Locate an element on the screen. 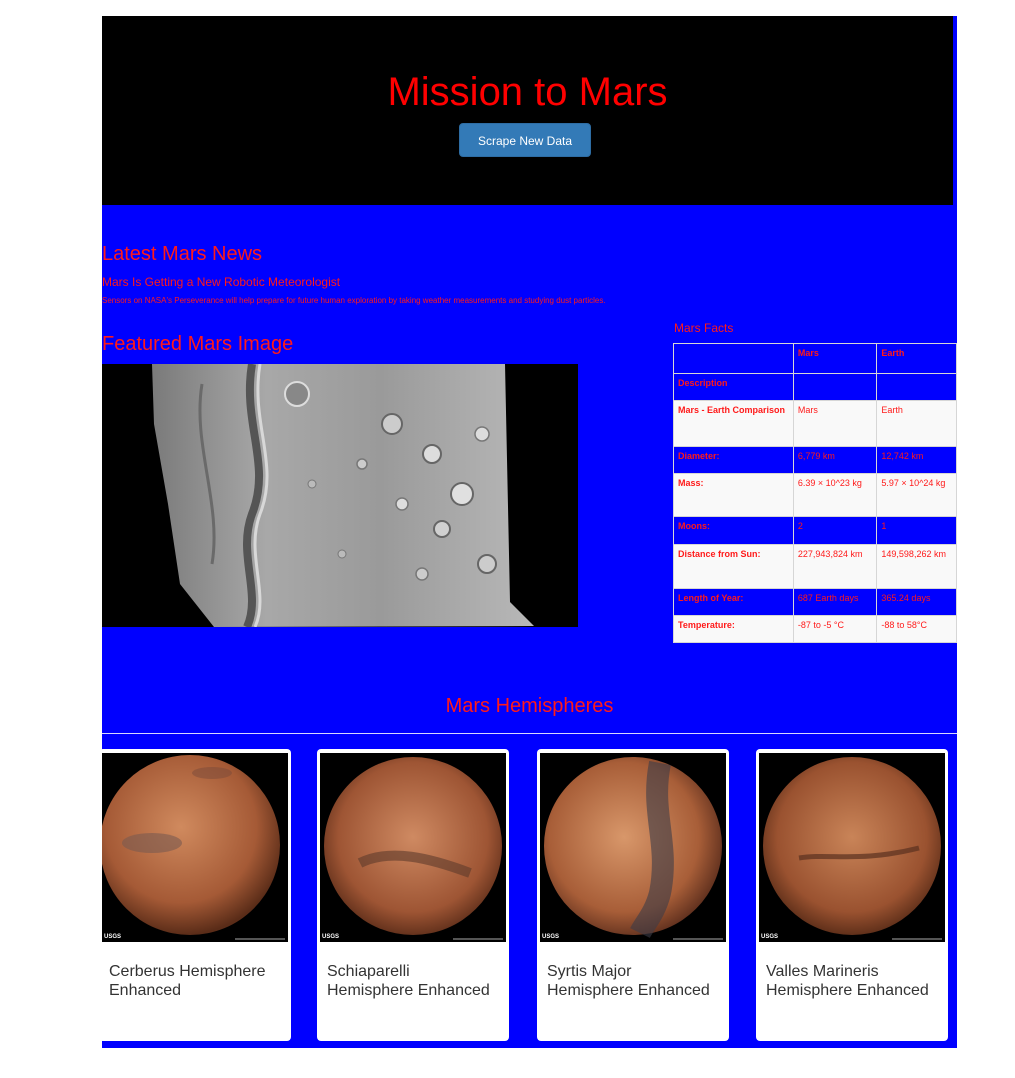 The height and width of the screenshot is (1078, 1015). table-row: Mars - Earth Comparison Mars Earth is located at coordinates (815, 423).